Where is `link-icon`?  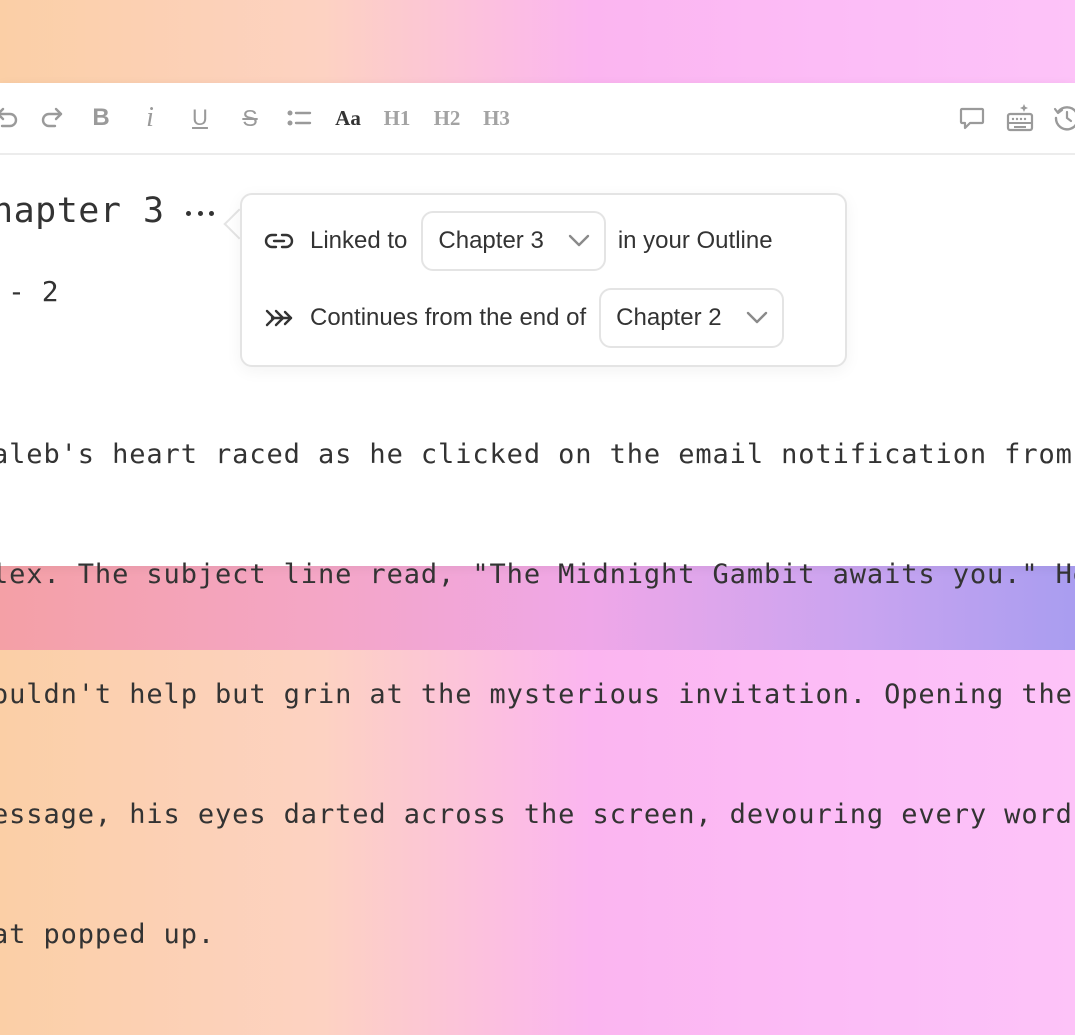 link-icon is located at coordinates (279, 241).